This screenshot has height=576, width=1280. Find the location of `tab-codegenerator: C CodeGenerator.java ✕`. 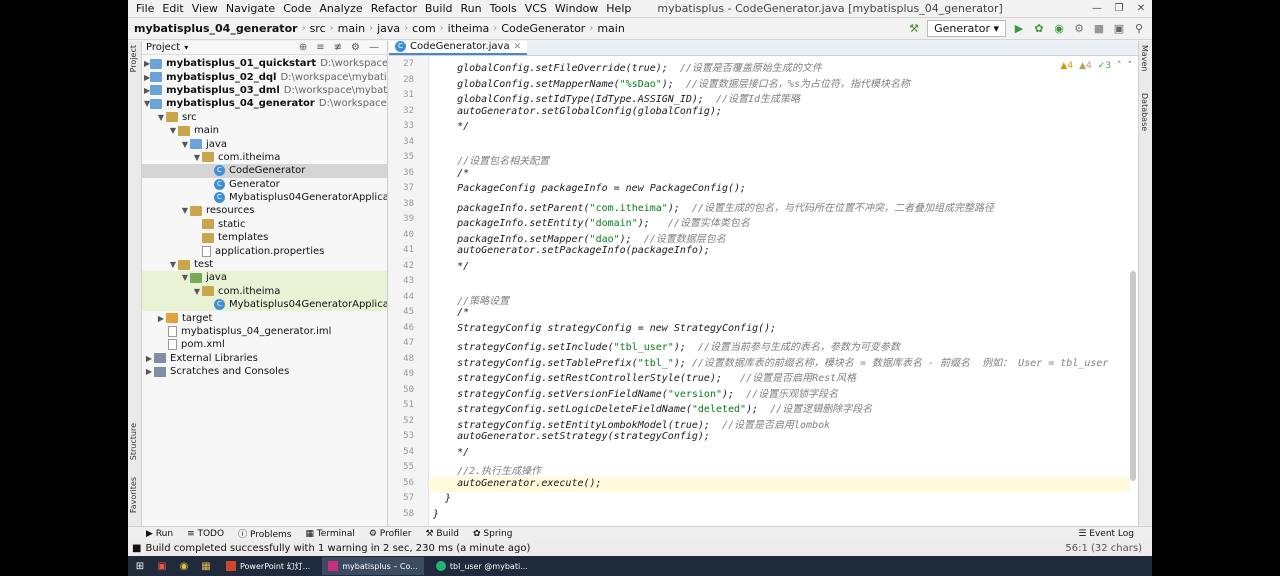

tab-codegenerator: C CodeGenerator.java ✕ is located at coordinates (458, 48).